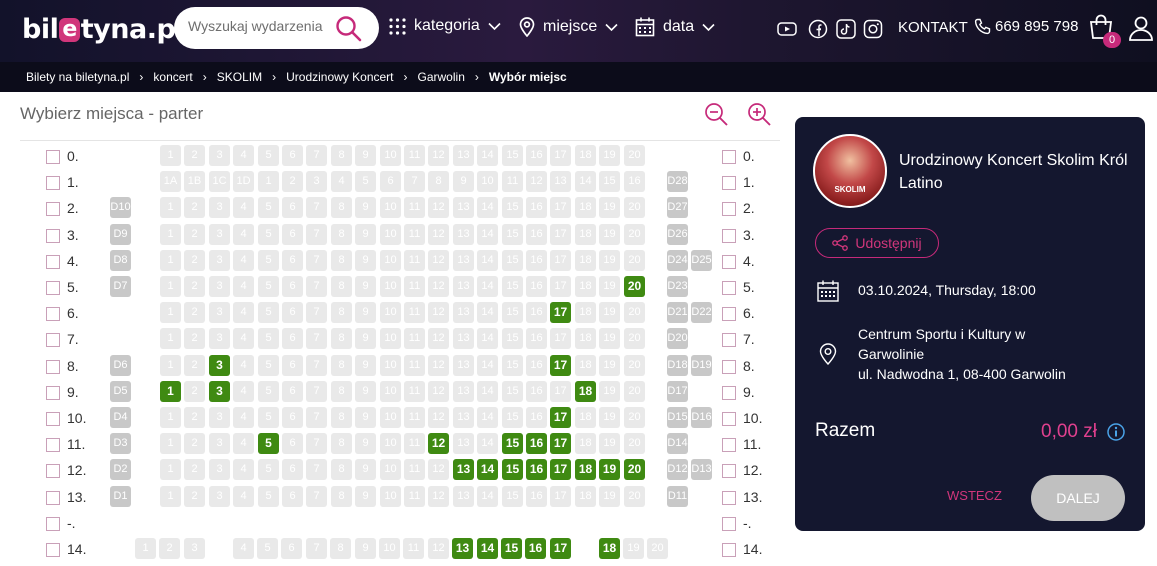  I want to click on nav-category: kategoria, so click(445, 26).